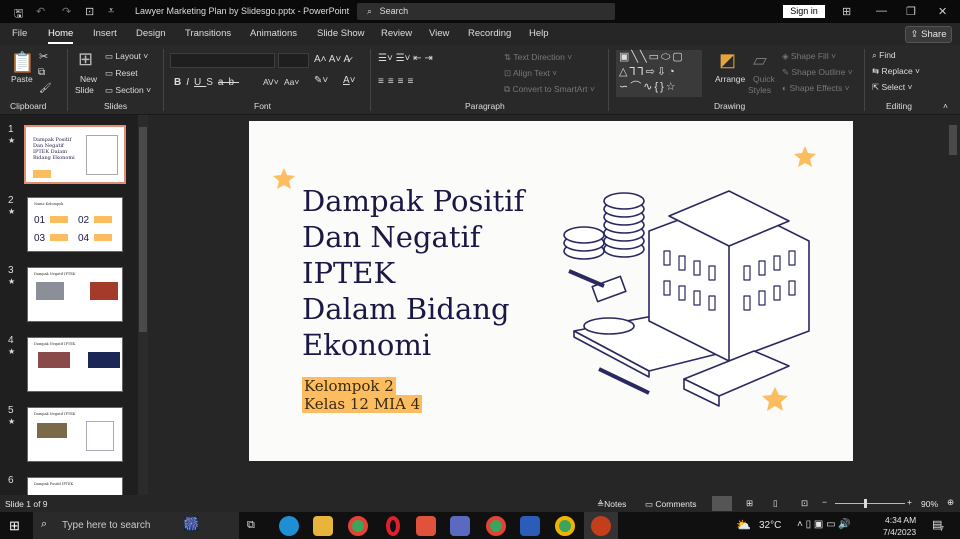 Image resolution: width=960 pixels, height=539 pixels. Describe the element at coordinates (730, 79) in the screenshot. I see `arrange-button: Arrange` at that location.